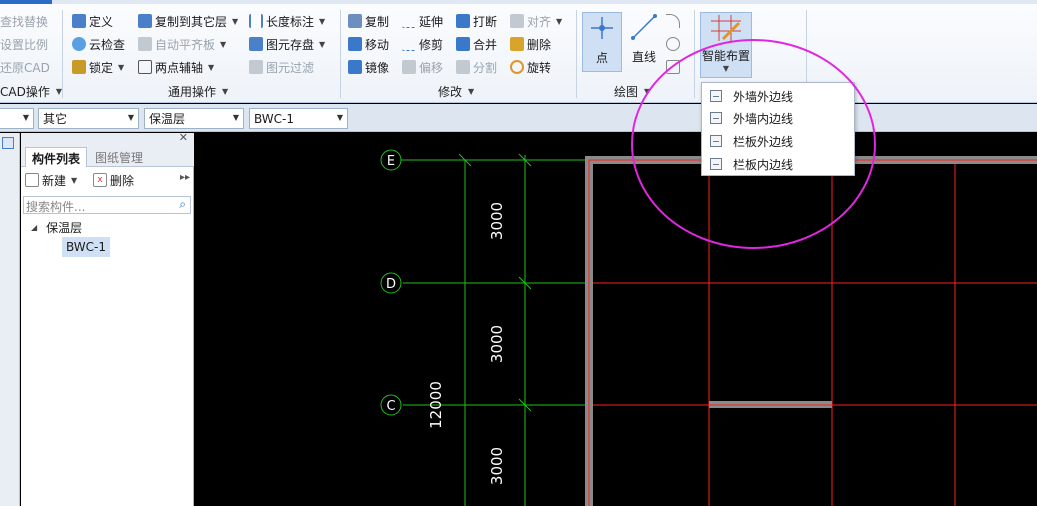 This screenshot has height=506, width=1037. What do you see at coordinates (602, 42) in the screenshot?
I see `point-button: 点` at bounding box center [602, 42].